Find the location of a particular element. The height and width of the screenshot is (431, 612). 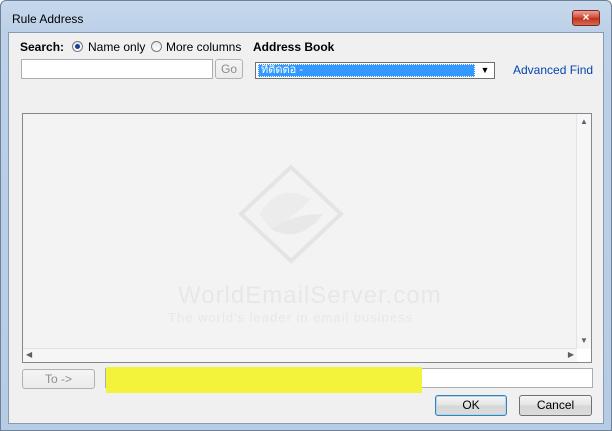

address-book-dropdown: ที่ติดต่อ - ▼ is located at coordinates (375, 70).